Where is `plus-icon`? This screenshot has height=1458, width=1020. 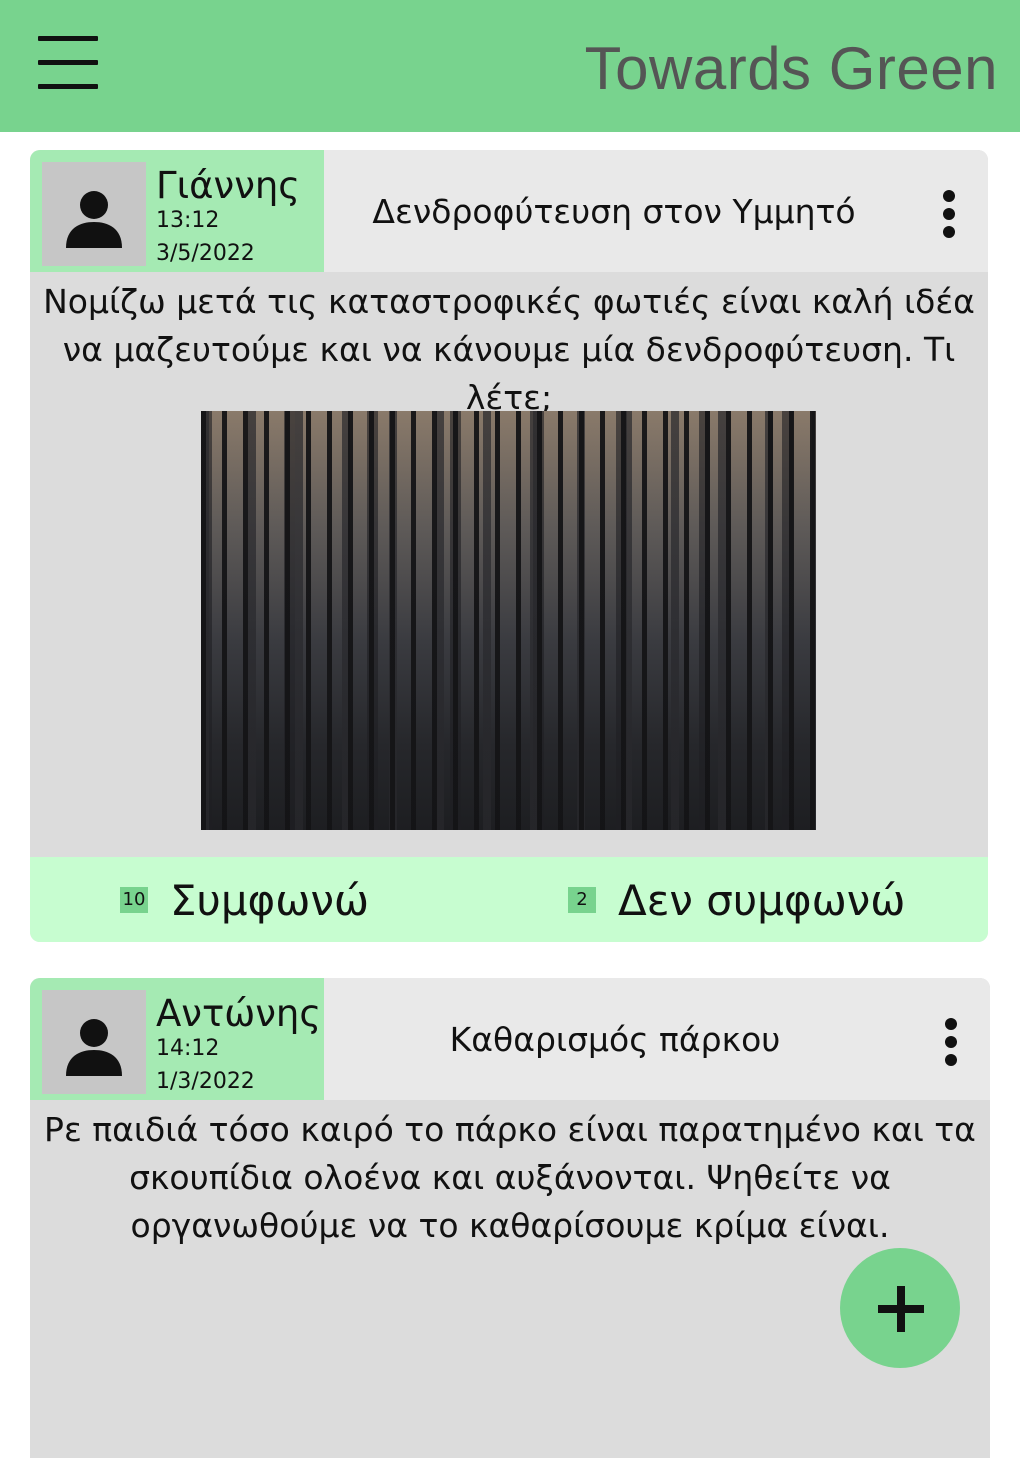
plus-icon is located at coordinates (901, 1309).